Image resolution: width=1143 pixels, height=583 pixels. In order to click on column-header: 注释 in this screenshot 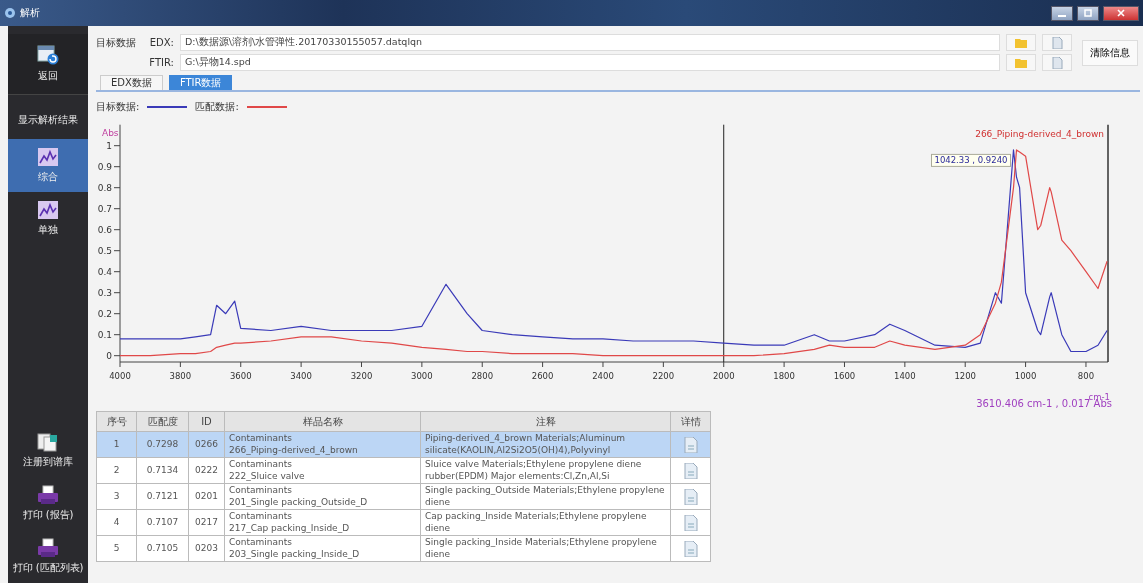, I will do `click(545, 421)`.